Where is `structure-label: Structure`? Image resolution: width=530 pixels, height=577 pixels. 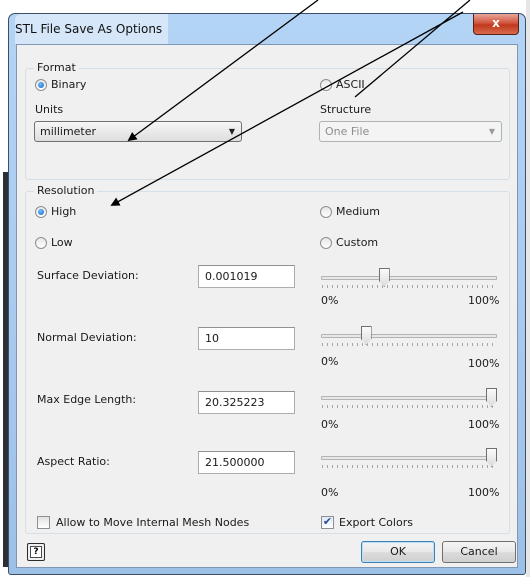
structure-label: Structure is located at coordinates (346, 109).